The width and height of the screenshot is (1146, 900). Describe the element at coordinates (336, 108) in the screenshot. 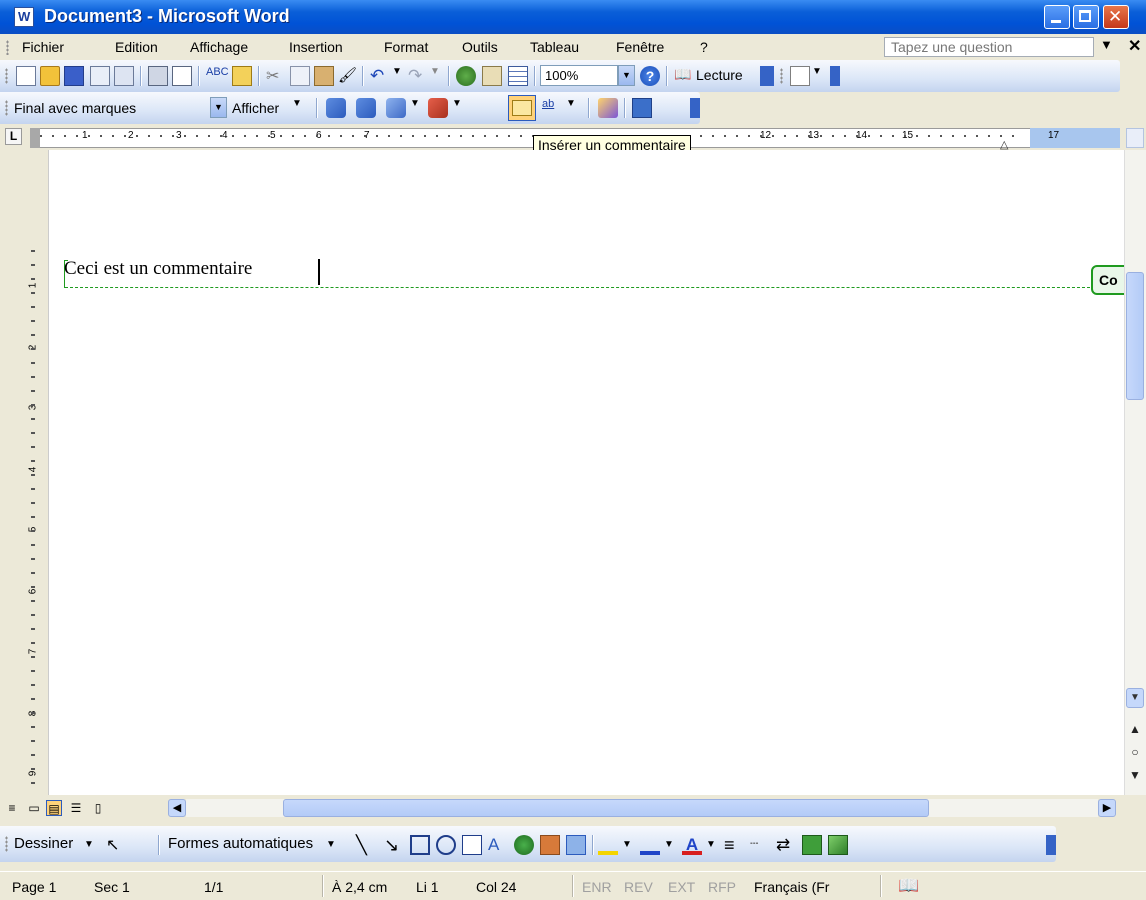

I see `previous-change-icon` at that location.